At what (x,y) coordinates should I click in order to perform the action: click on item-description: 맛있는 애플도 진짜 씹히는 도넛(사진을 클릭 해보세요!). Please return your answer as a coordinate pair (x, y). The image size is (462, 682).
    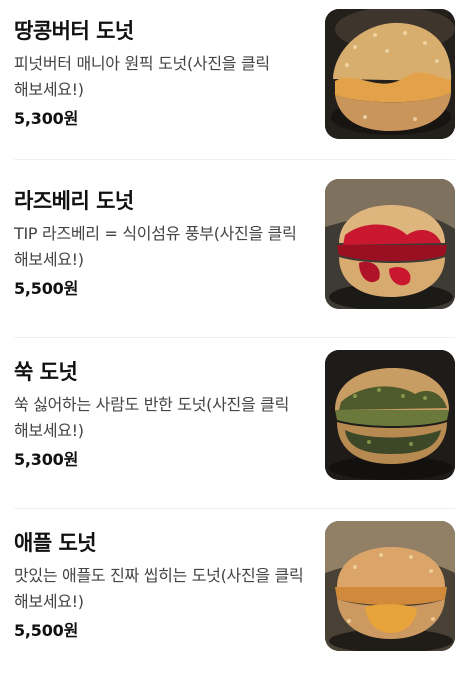
    Looking at the image, I should click on (159, 588).